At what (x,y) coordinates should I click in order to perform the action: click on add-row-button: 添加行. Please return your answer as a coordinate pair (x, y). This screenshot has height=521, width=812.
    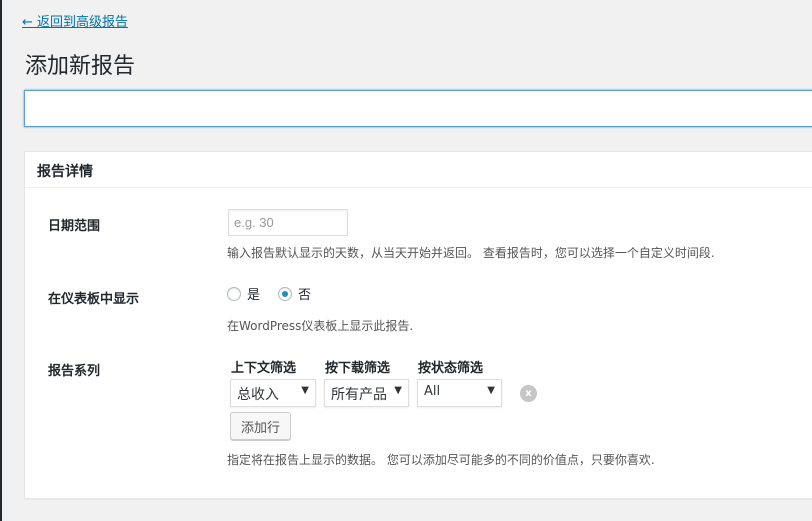
    Looking at the image, I should click on (261, 426).